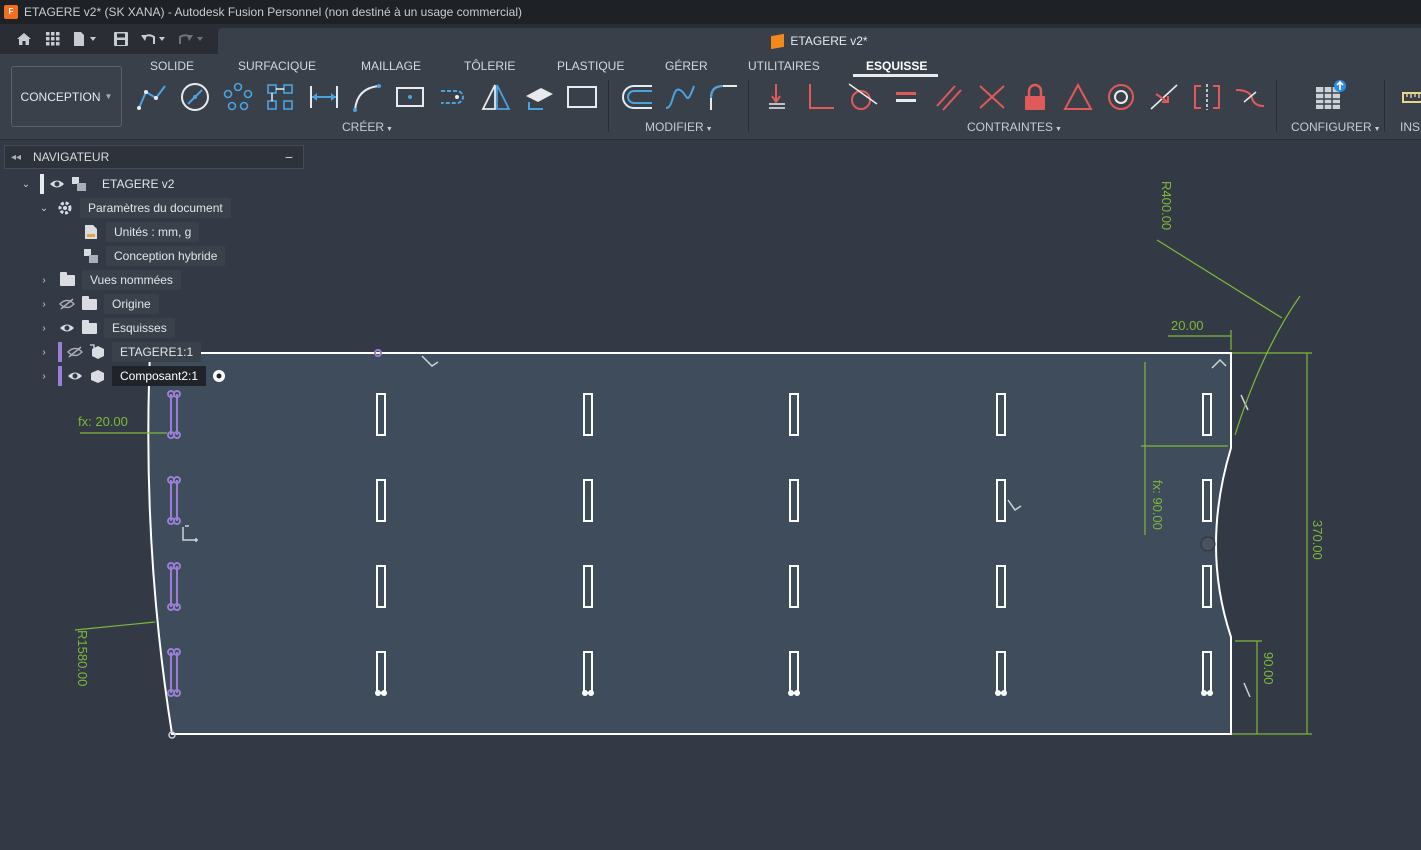 Image resolution: width=1421 pixels, height=850 pixels. What do you see at coordinates (109, 280) in the screenshot?
I see `browser-node-named-views: › Vues nommées` at bounding box center [109, 280].